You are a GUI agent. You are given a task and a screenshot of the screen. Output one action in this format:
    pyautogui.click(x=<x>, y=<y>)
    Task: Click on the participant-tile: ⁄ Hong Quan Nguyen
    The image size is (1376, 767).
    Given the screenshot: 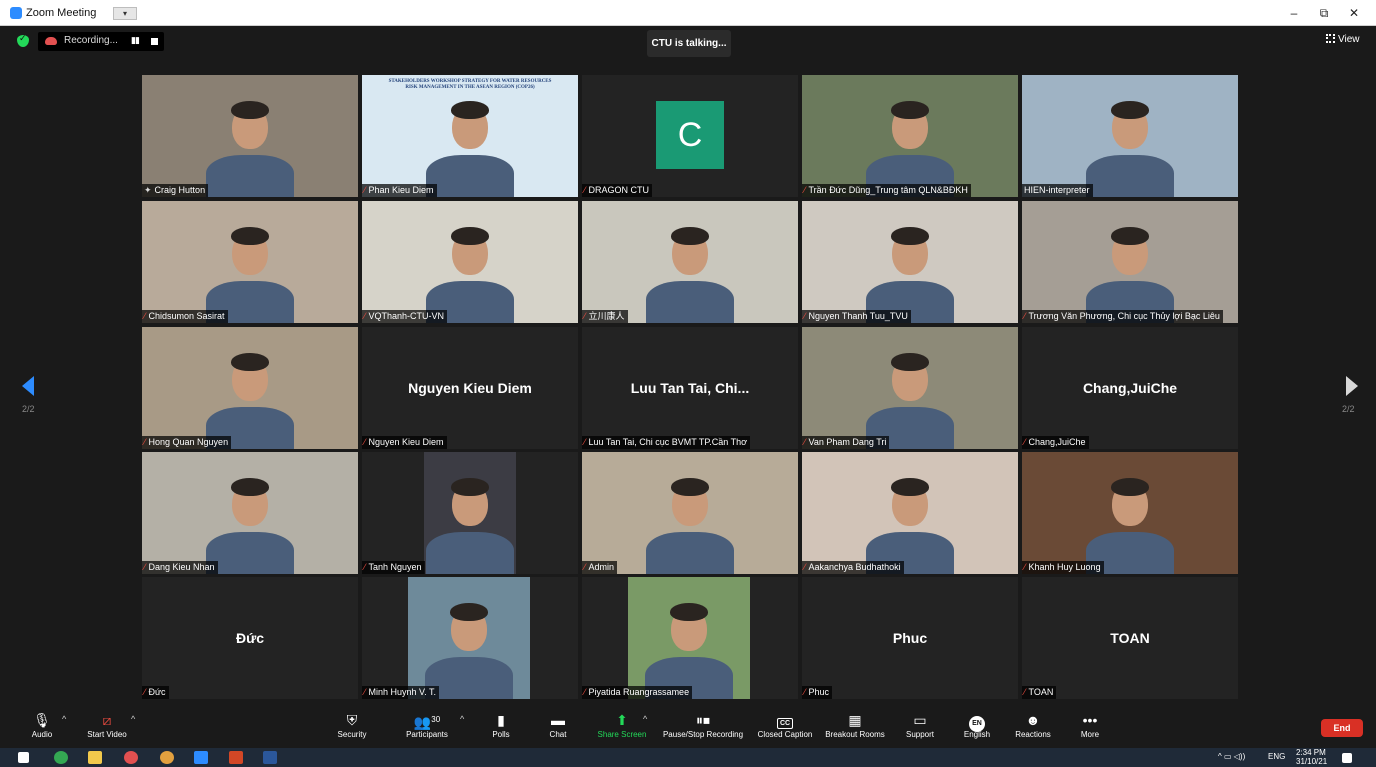 What is the action you would take?
    pyautogui.click(x=250, y=388)
    